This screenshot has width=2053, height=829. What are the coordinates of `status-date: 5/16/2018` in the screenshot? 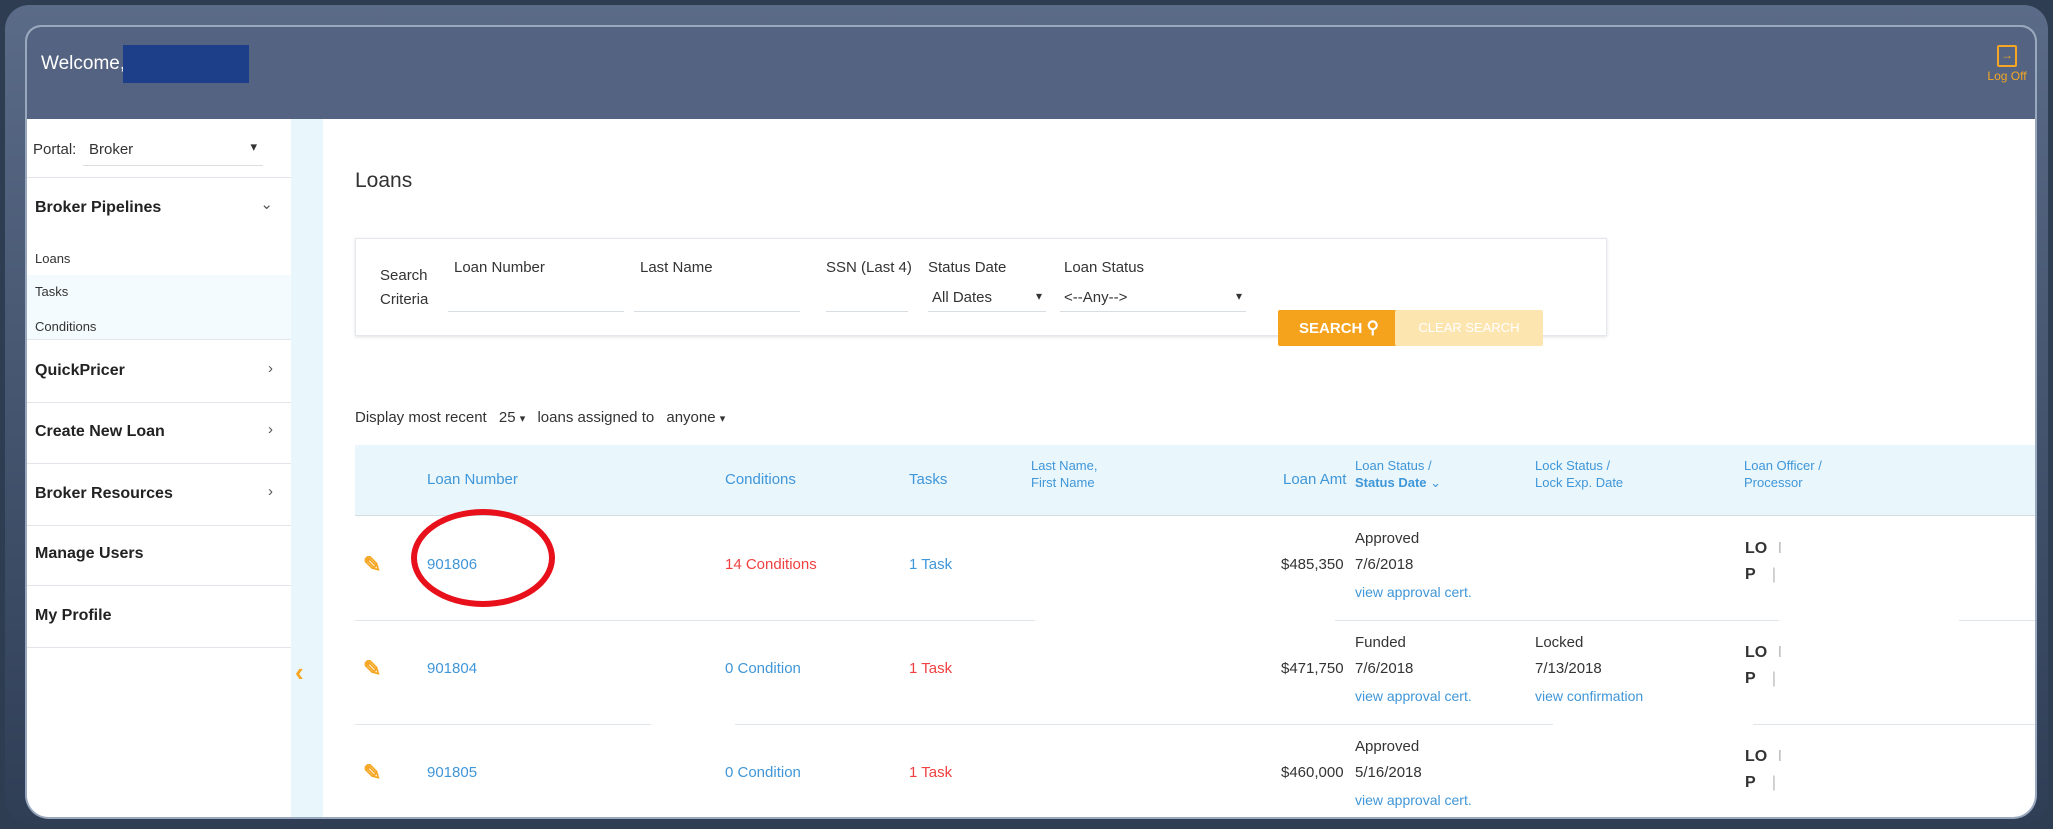 It's located at (1388, 772).